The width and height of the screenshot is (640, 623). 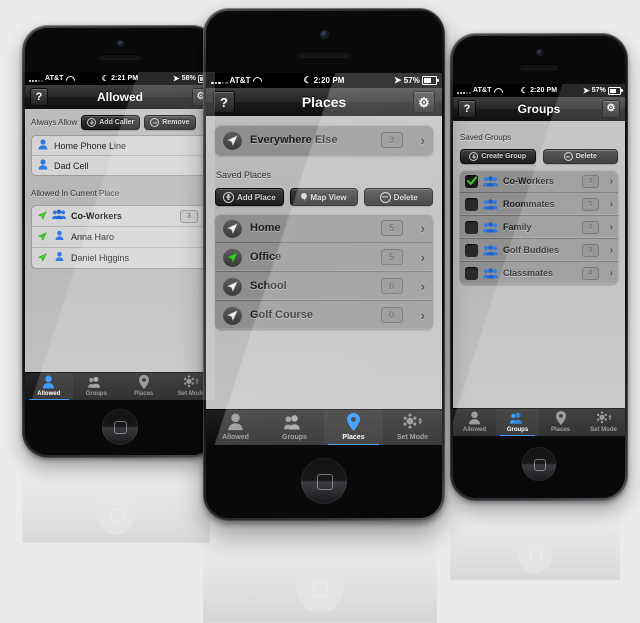 What do you see at coordinates (120, 165) in the screenshot?
I see `list-item: Dad Cell` at bounding box center [120, 165].